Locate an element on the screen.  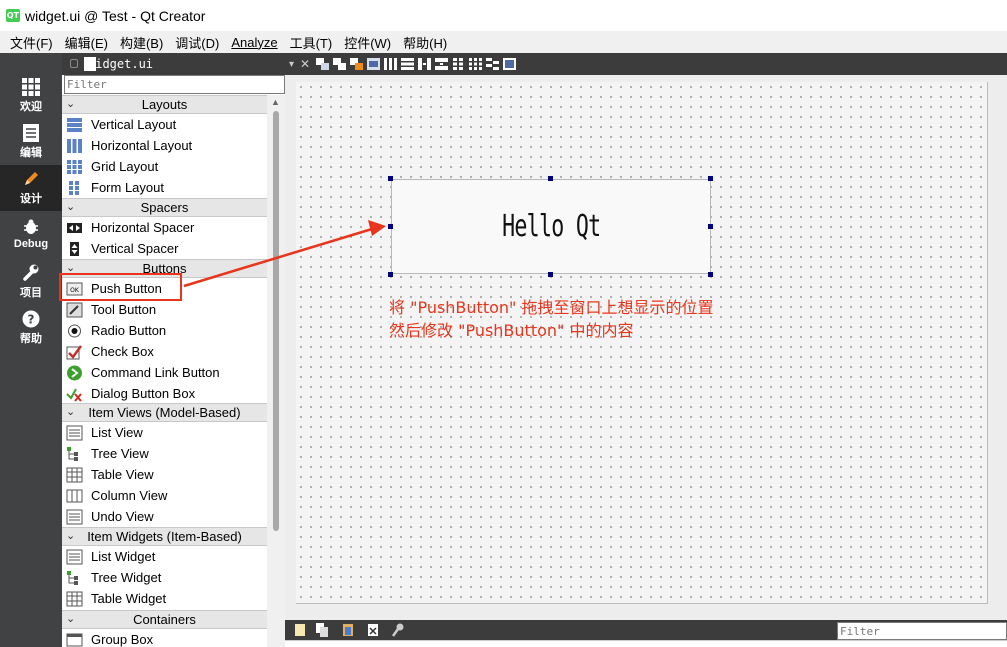
title-bar: QT widget.ui @ Test - Qt Creator is located at coordinates (503, 15).